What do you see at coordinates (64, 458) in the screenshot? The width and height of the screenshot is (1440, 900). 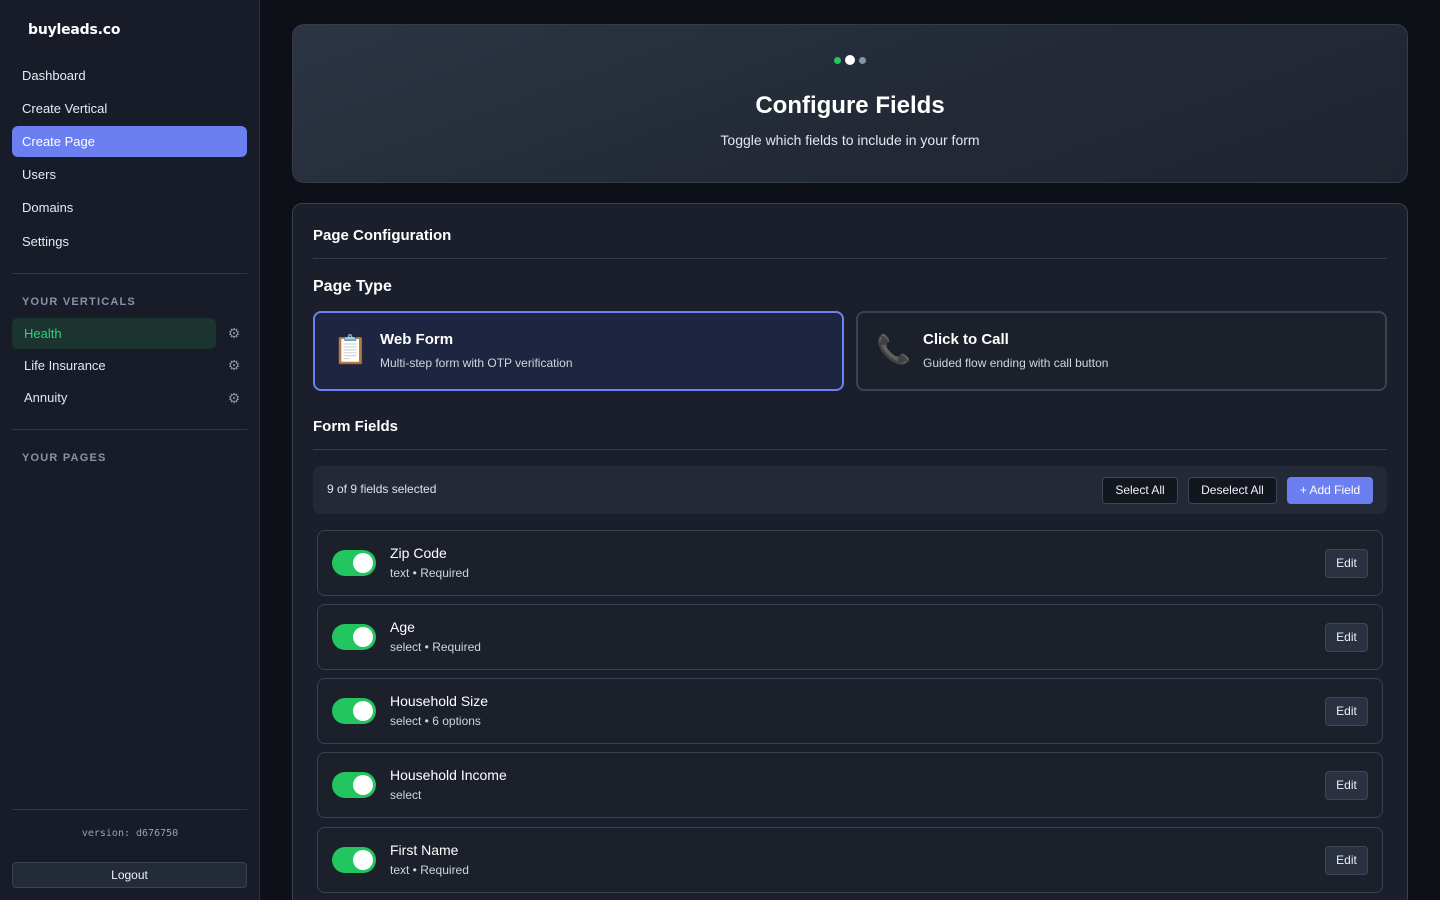 I see `pages-heading: YOUR PAGES` at bounding box center [64, 458].